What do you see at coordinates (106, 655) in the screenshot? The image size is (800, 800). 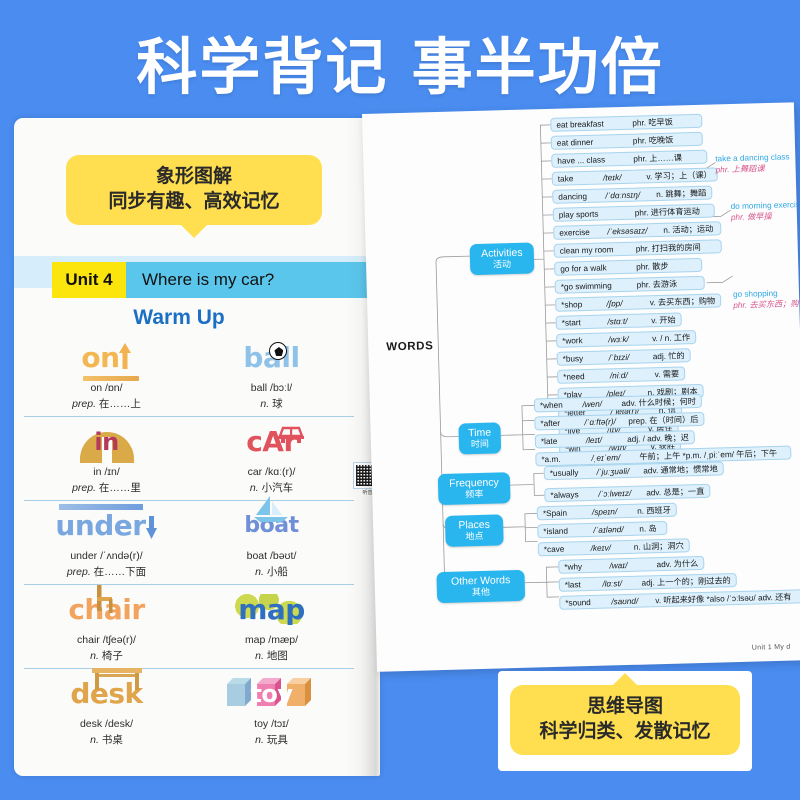 I see `word-meaning: n. 椅子` at bounding box center [106, 655].